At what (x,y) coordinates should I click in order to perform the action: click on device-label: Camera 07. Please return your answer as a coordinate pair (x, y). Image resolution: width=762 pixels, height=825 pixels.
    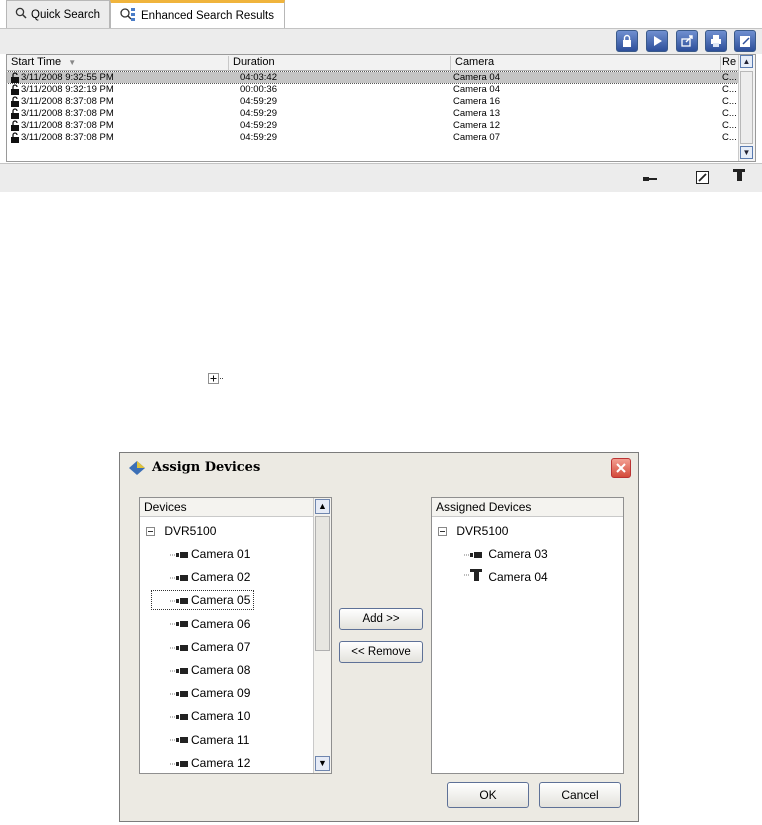
    Looking at the image, I should click on (221, 646).